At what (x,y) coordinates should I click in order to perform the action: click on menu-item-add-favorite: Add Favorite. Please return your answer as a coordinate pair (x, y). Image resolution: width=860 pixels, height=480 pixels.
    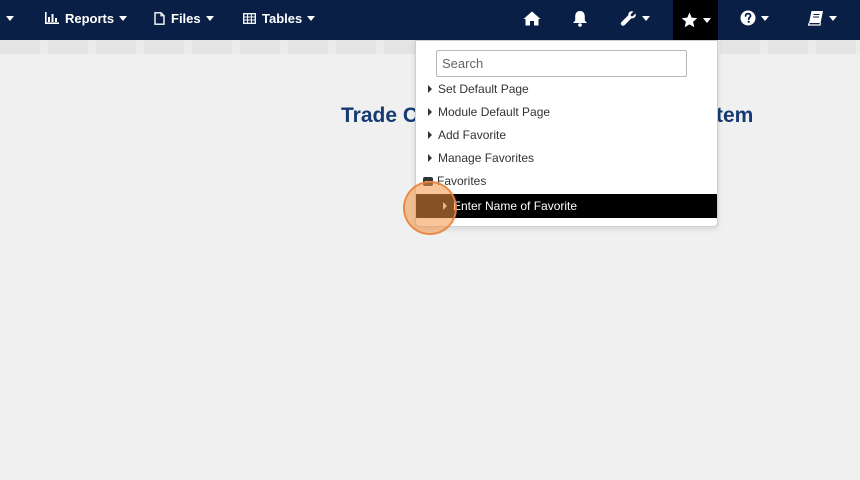
    Looking at the image, I should click on (567, 135).